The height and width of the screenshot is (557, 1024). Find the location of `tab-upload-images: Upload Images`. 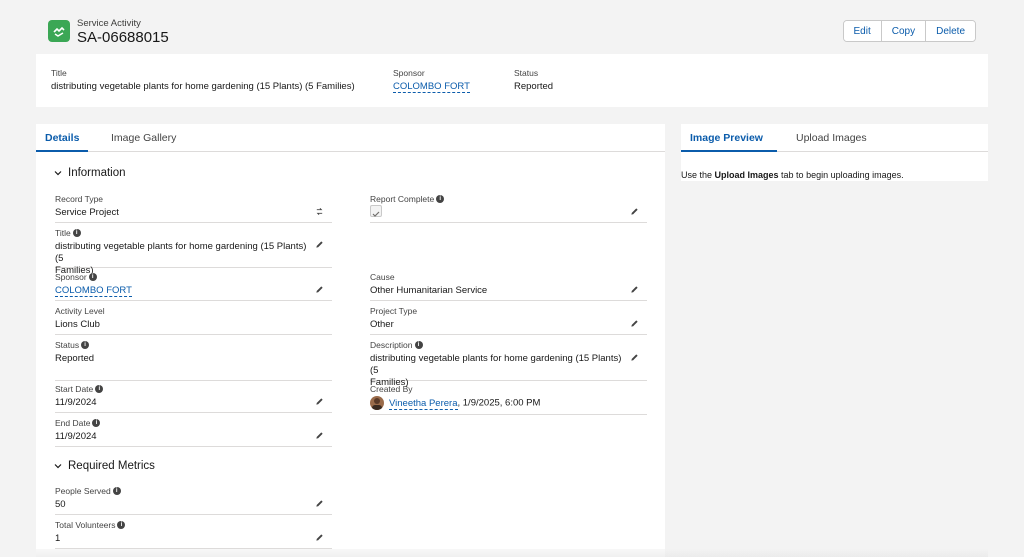

tab-upload-images: Upload Images is located at coordinates (831, 138).